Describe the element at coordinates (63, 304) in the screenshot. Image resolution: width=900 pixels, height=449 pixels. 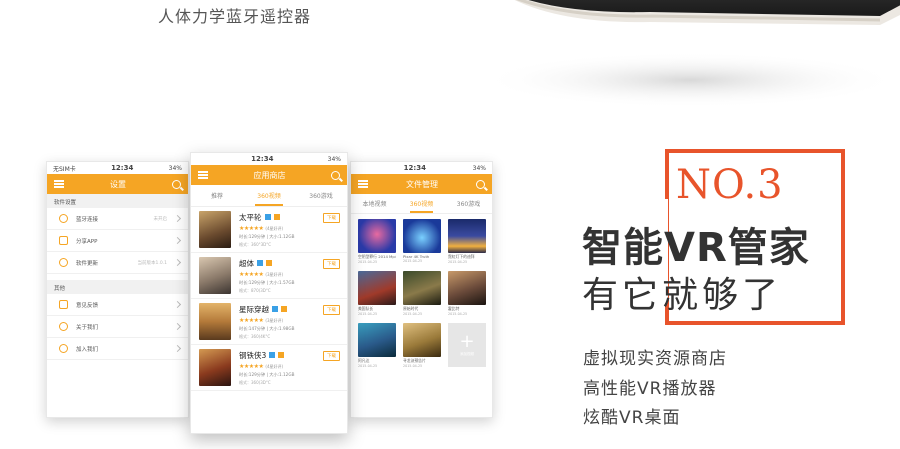
I see `feedback-icon` at that location.